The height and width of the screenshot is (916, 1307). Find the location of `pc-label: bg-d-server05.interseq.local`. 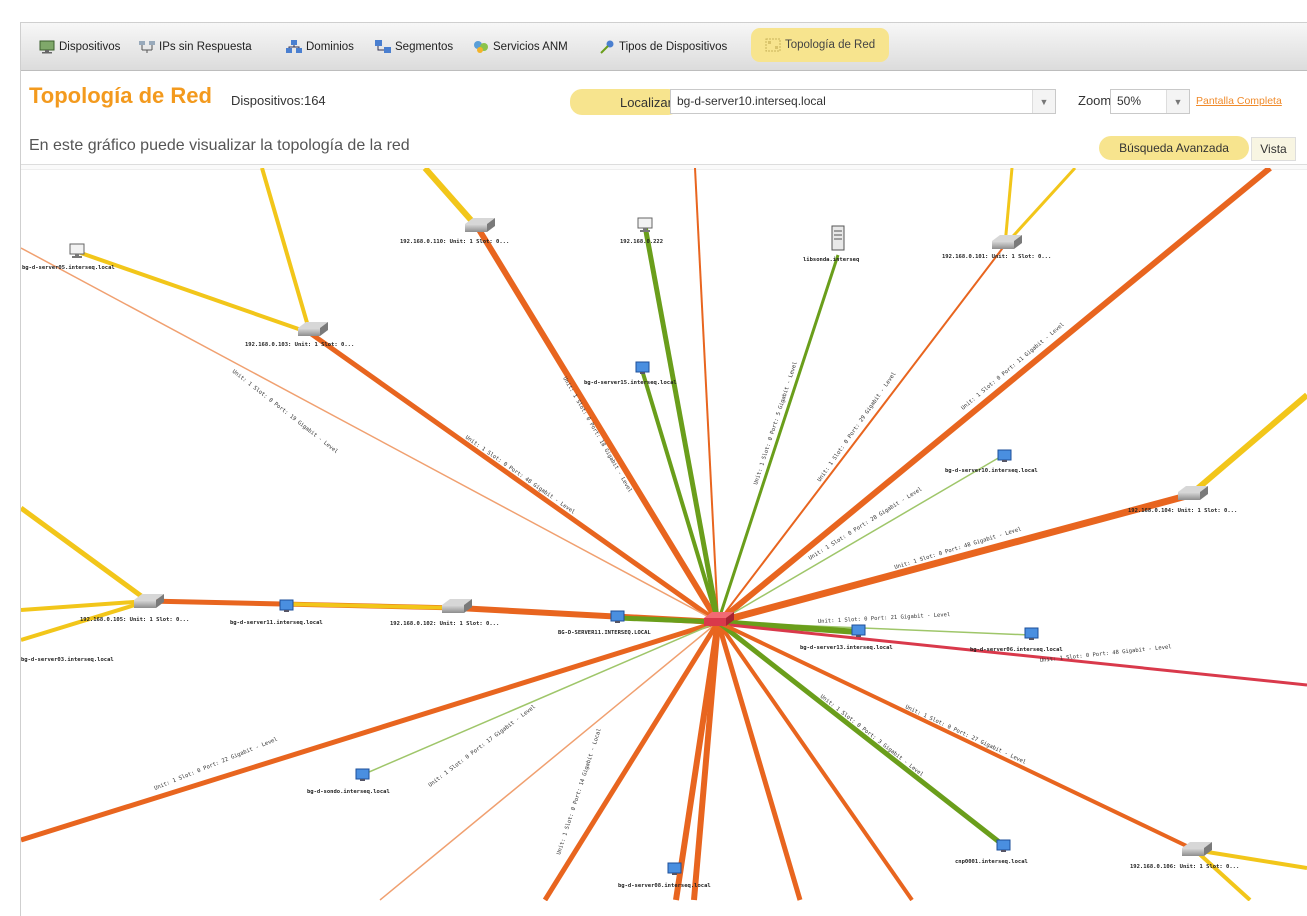

pc-label: bg-d-server05.interseq.local is located at coordinates (68, 268).